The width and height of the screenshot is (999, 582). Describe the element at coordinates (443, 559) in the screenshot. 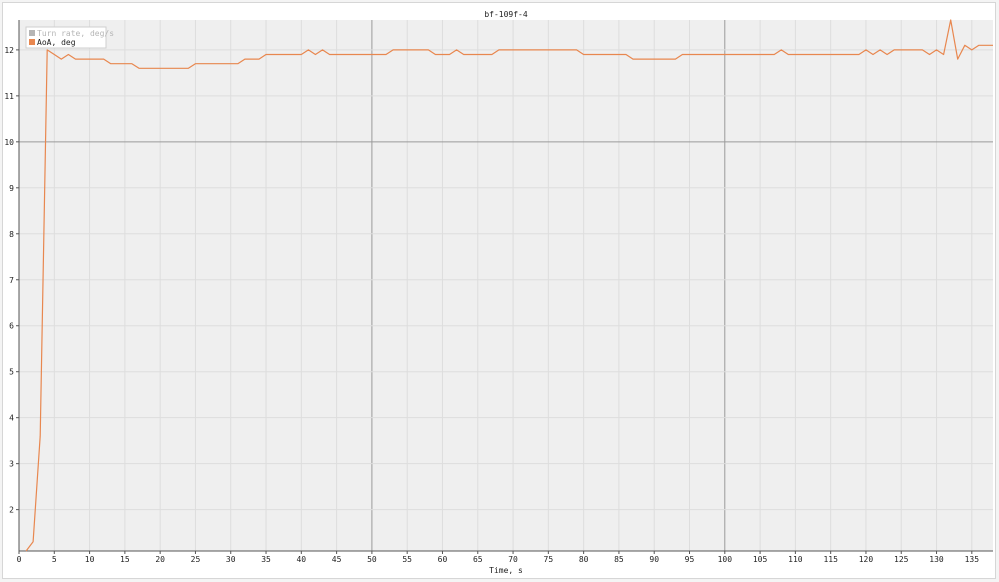

I see `x-tick-label: 60` at that location.